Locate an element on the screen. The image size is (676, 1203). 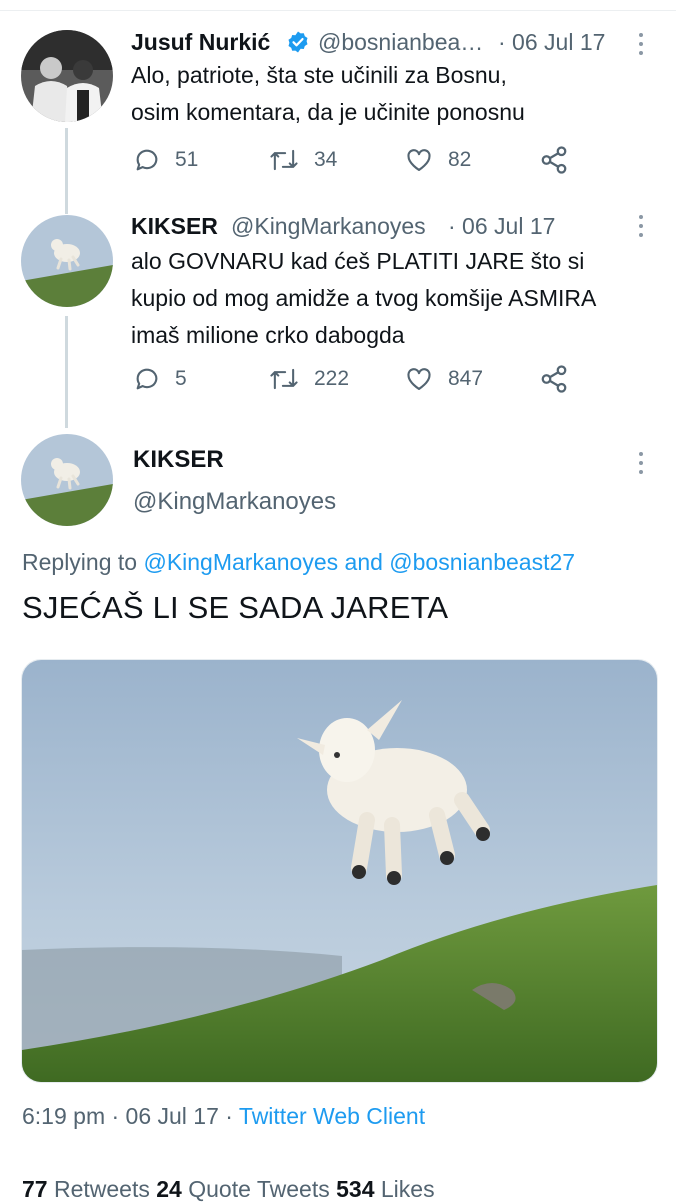
tweet-time-date: 6:19 pm · 06 Jul 17 · is located at coordinates (130, 1116).